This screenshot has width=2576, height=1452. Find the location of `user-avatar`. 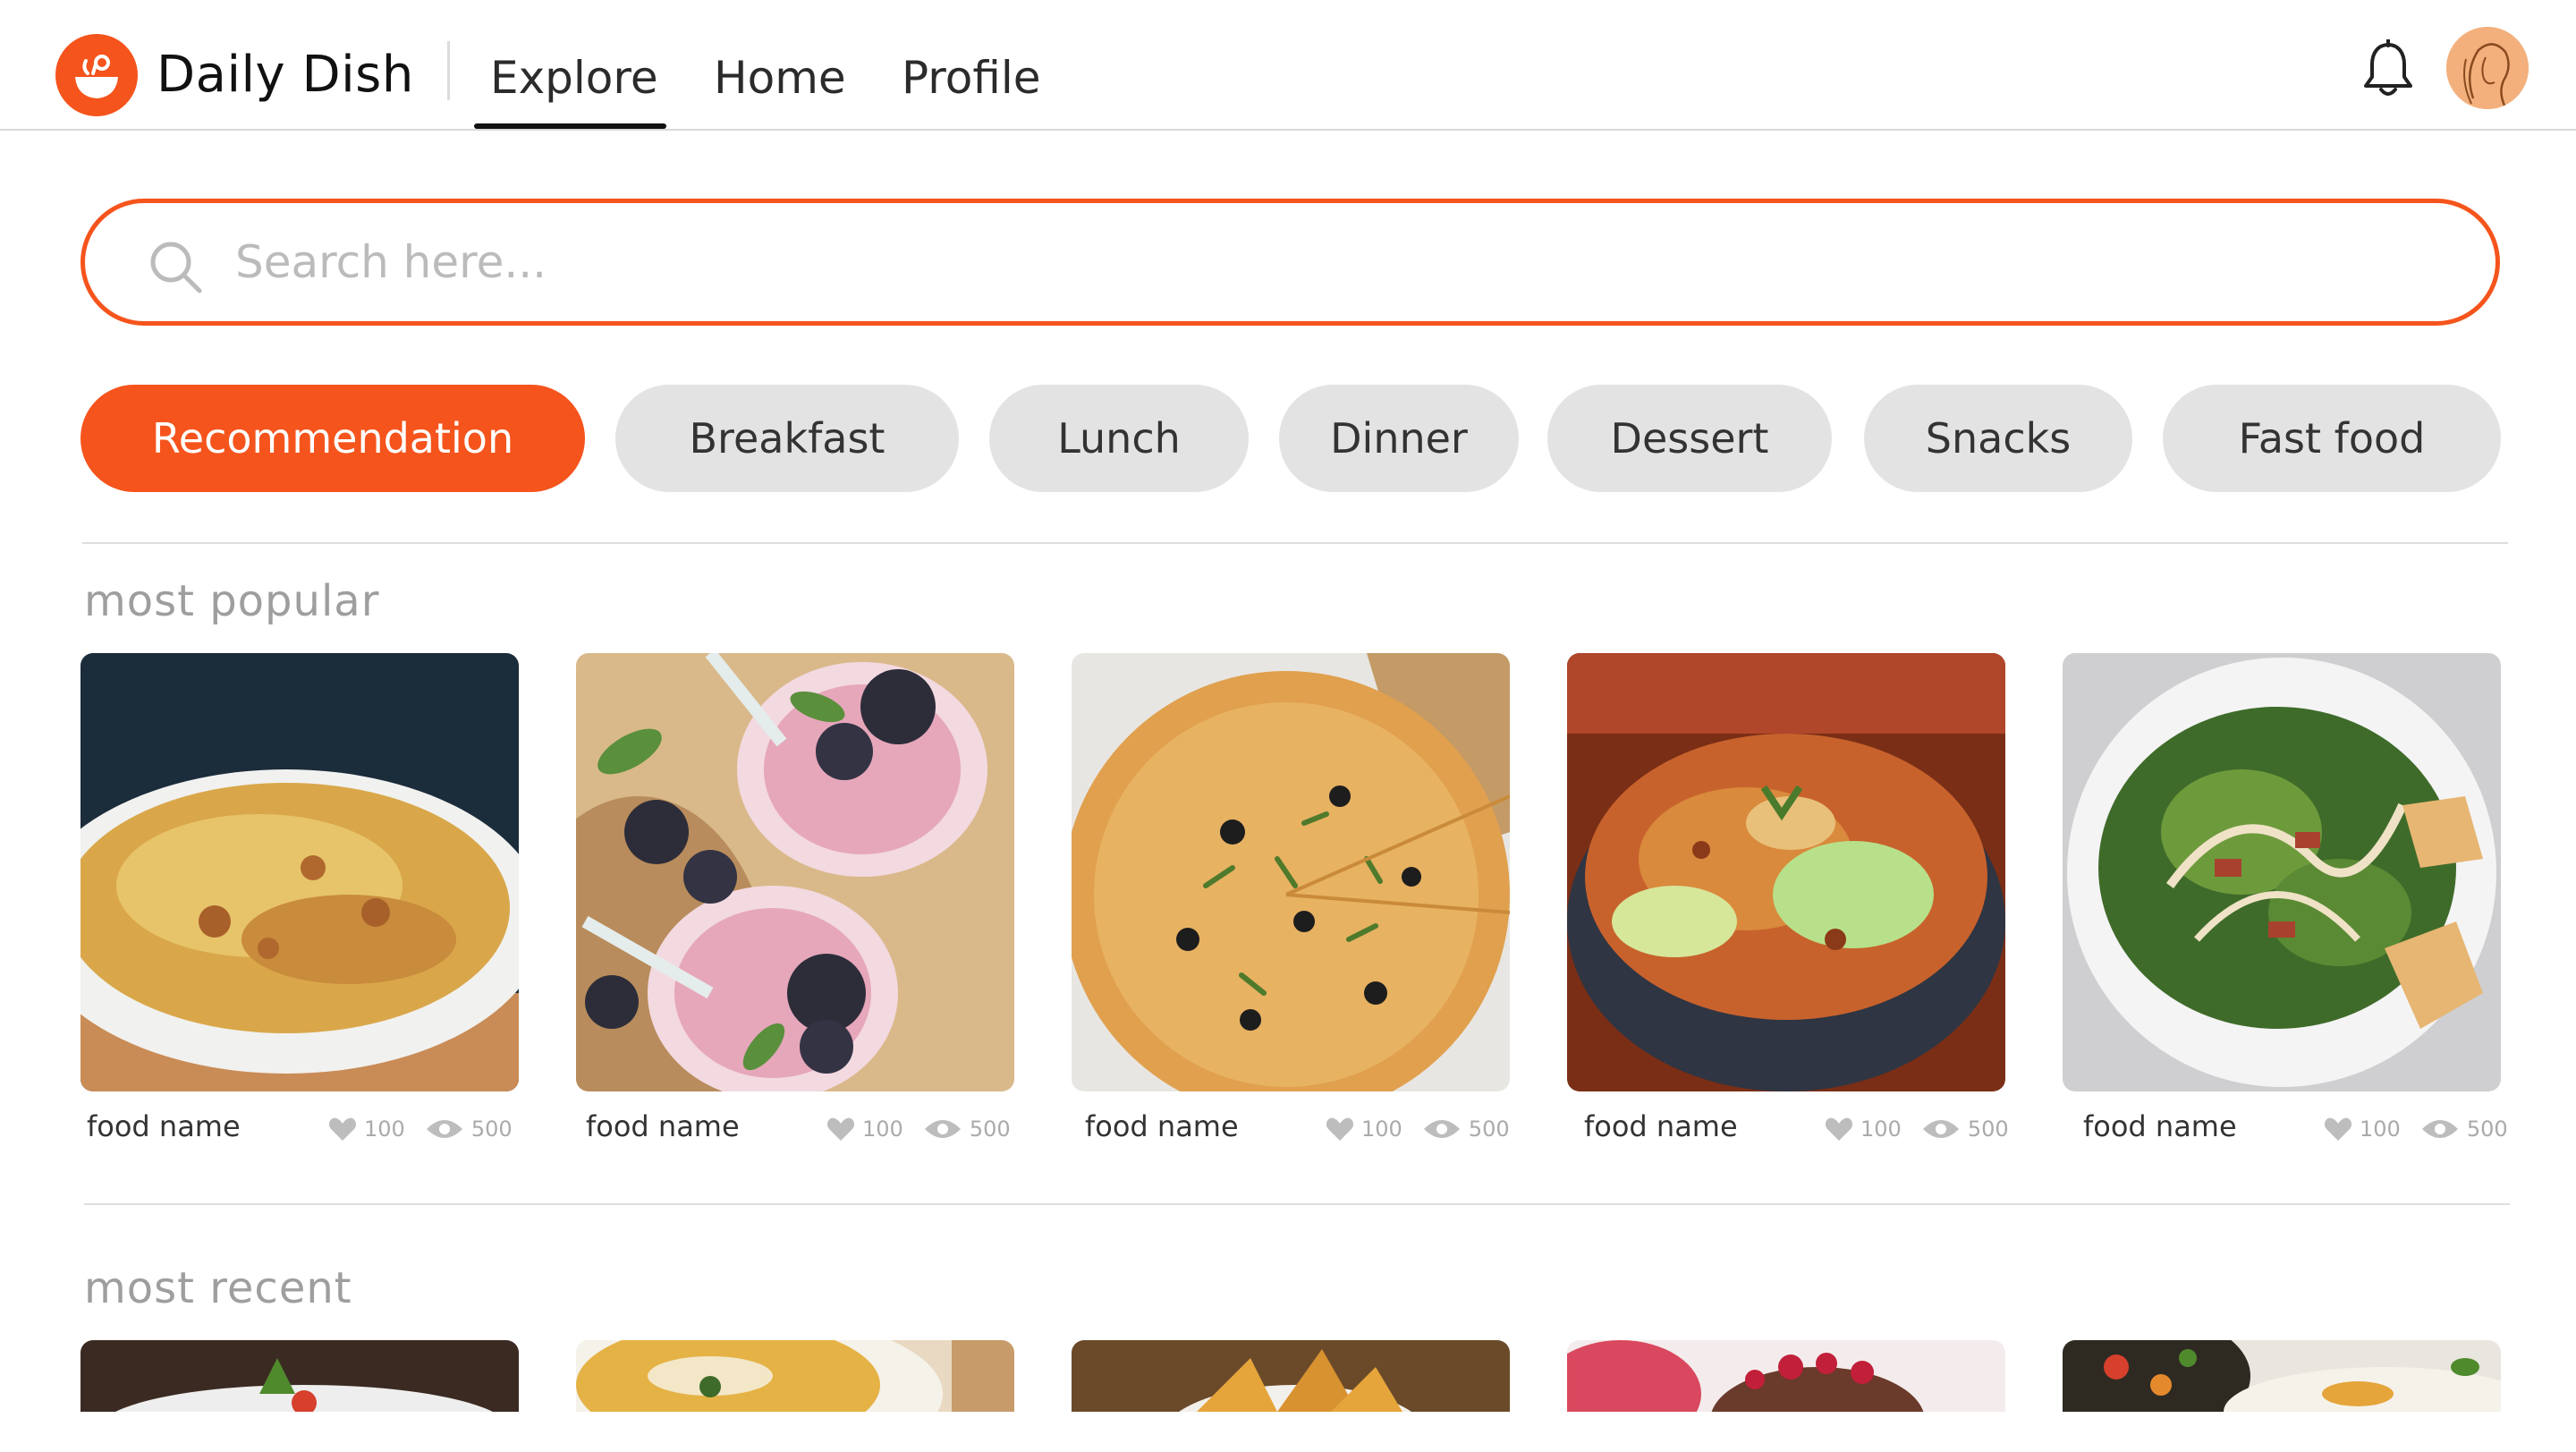

user-avatar is located at coordinates (2487, 68).